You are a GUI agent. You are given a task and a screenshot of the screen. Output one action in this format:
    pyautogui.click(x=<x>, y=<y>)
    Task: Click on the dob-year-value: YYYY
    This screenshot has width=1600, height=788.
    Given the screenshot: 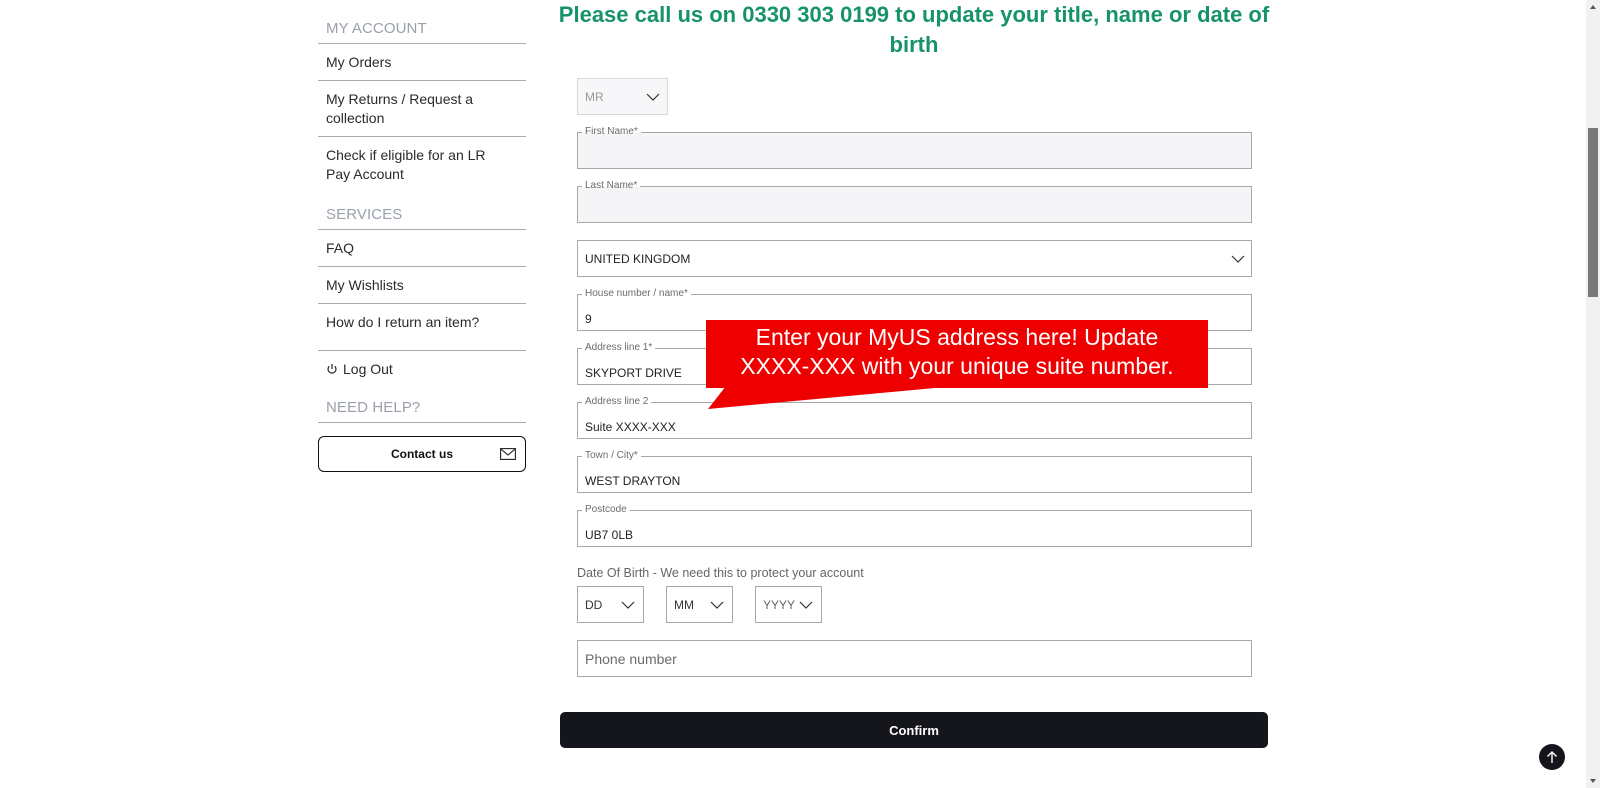 What is the action you would take?
    pyautogui.click(x=779, y=604)
    